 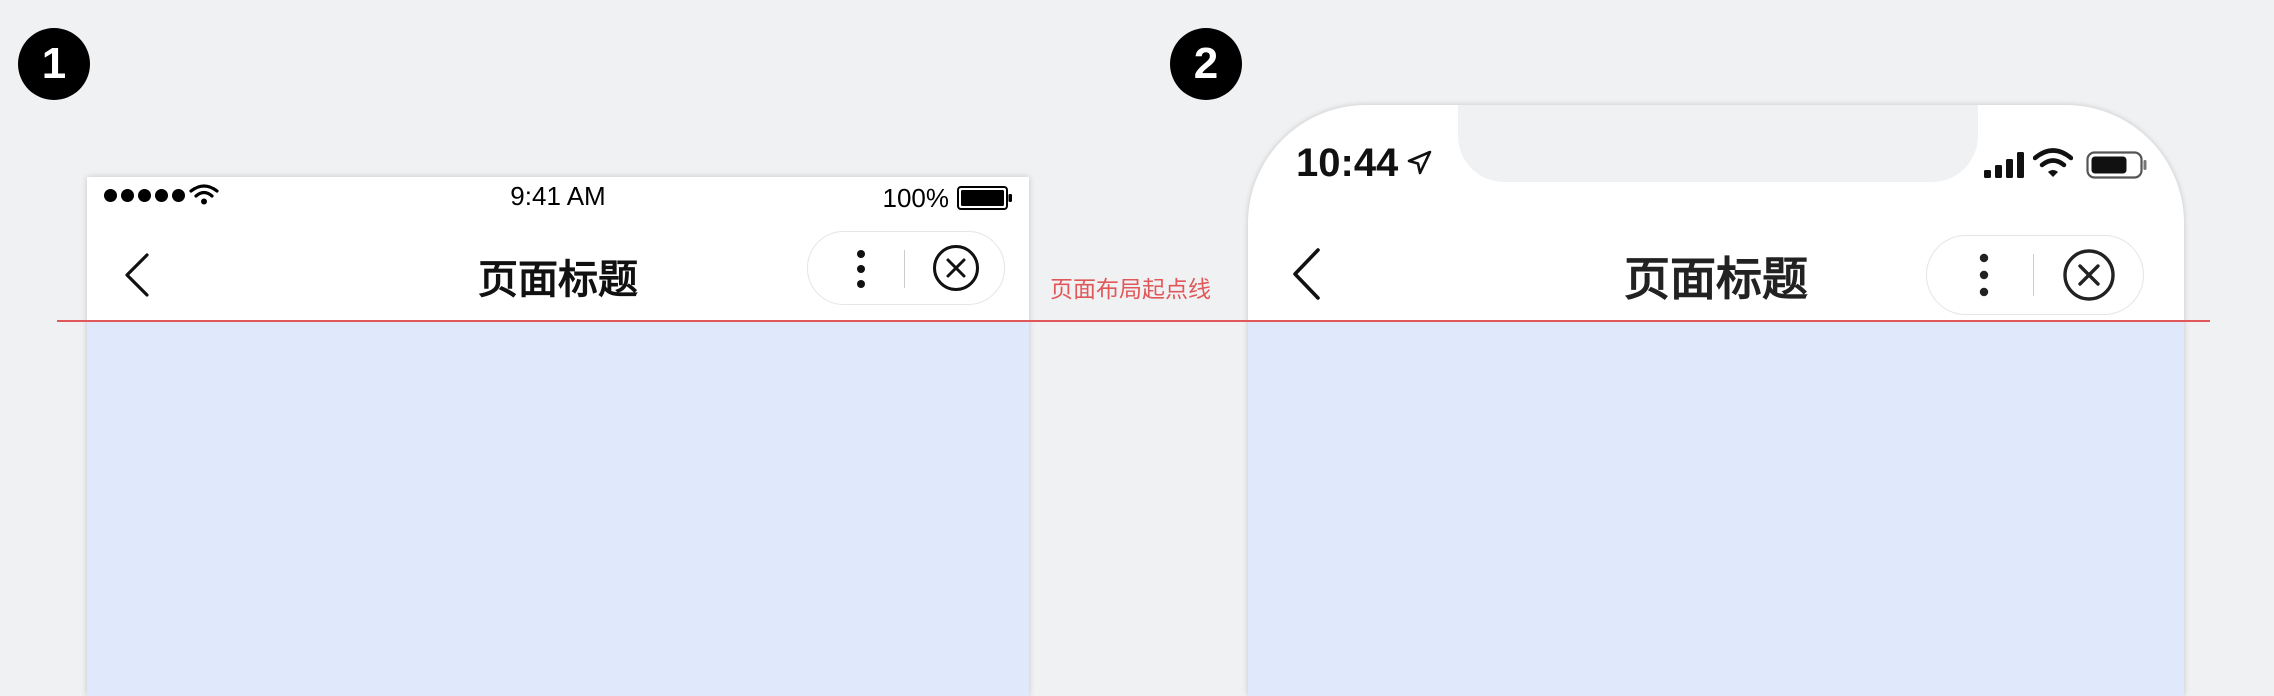 What do you see at coordinates (558, 197) in the screenshot?
I see `status-bar: 9:41 AM 100%` at bounding box center [558, 197].